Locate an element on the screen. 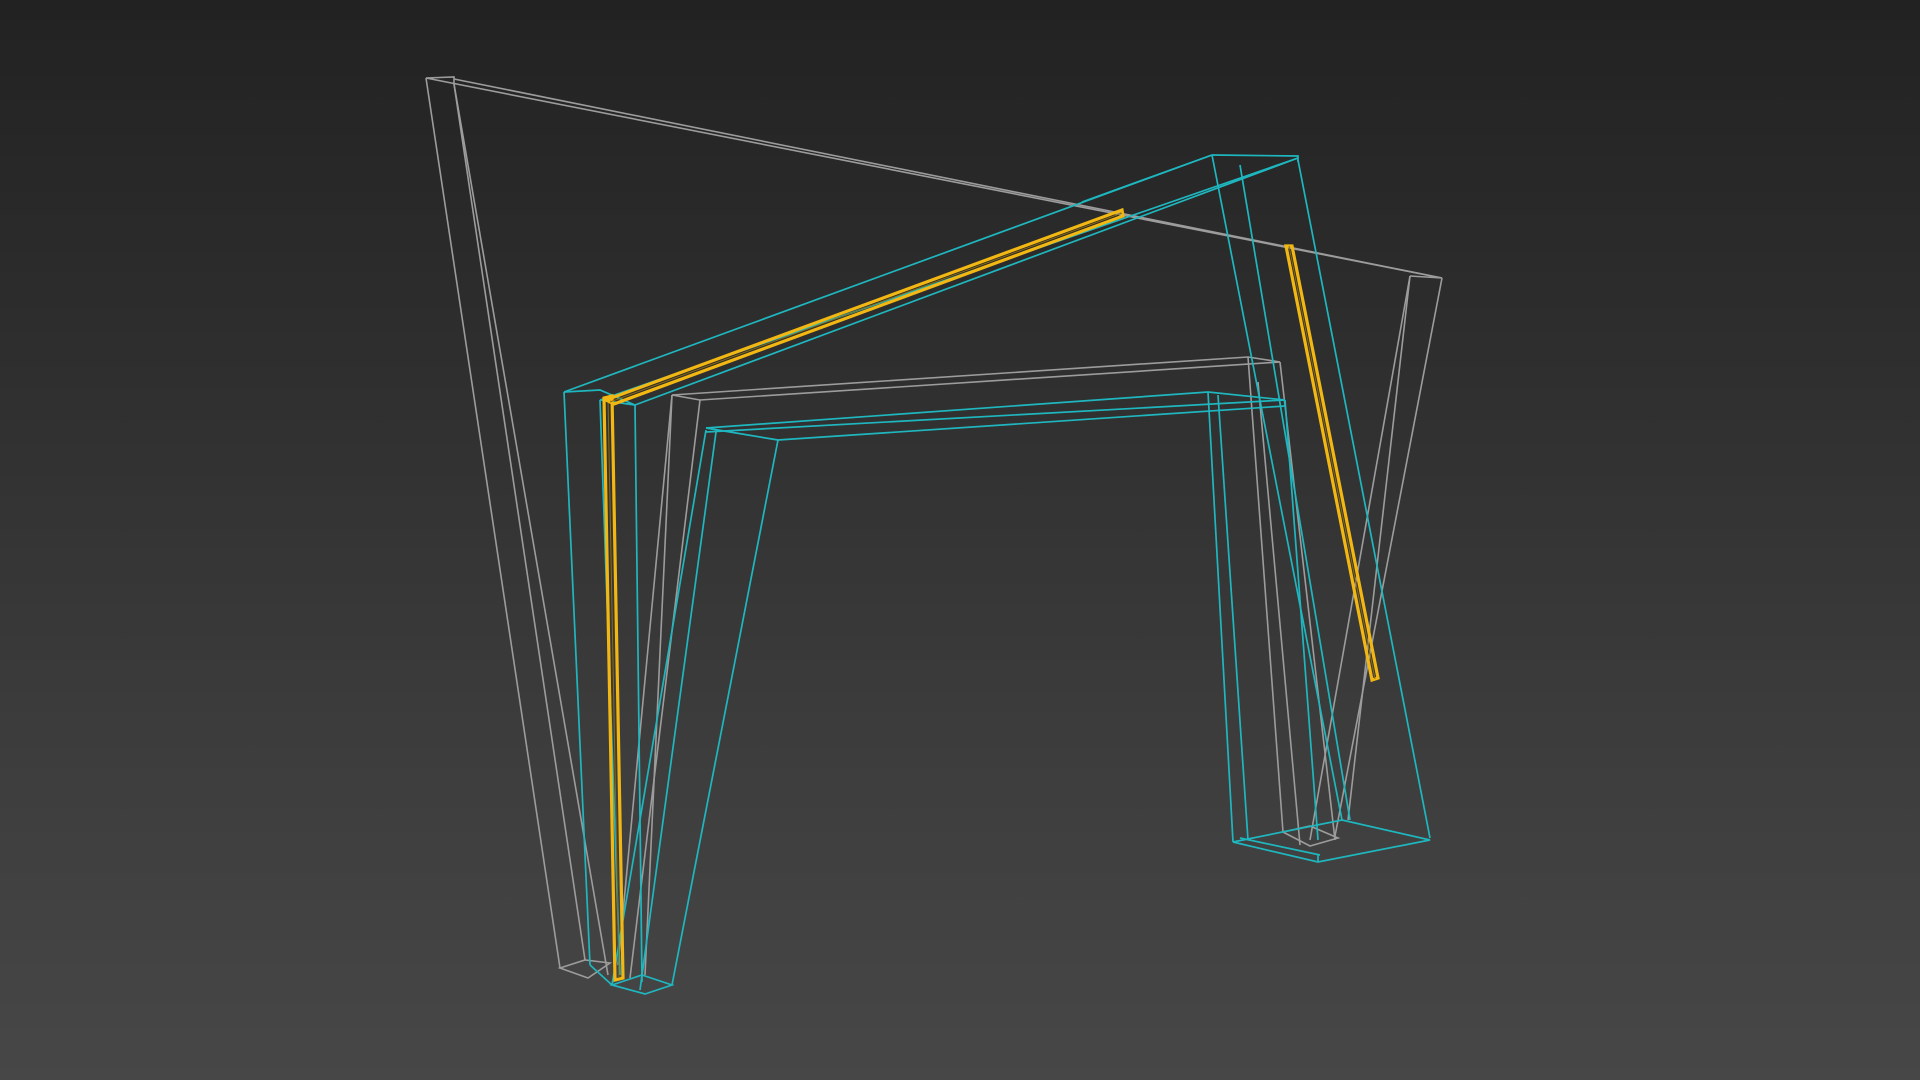 This screenshot has height=1080, width=1920. grey-inner-beam-bottom is located at coordinates (990, 381).